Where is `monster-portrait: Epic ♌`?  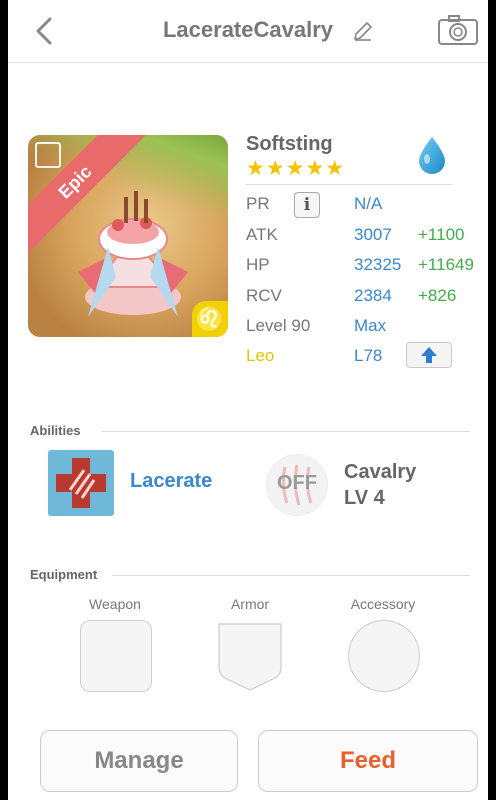
monster-portrait: Epic ♌ is located at coordinates (128, 236).